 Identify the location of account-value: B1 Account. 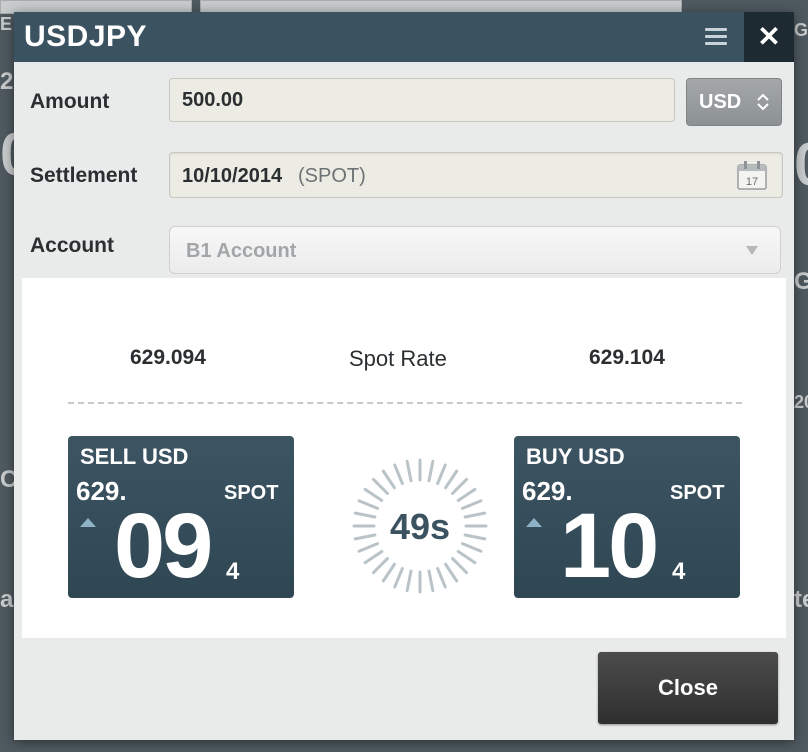
(241, 251).